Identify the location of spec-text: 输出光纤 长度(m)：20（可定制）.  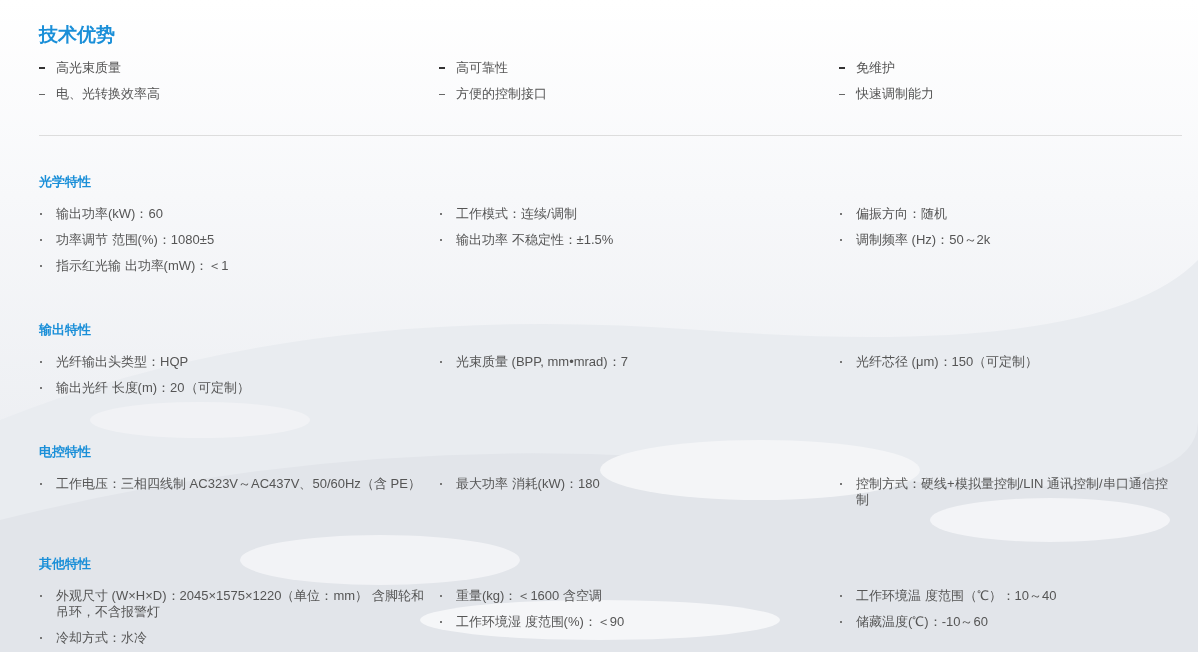
(153, 388).